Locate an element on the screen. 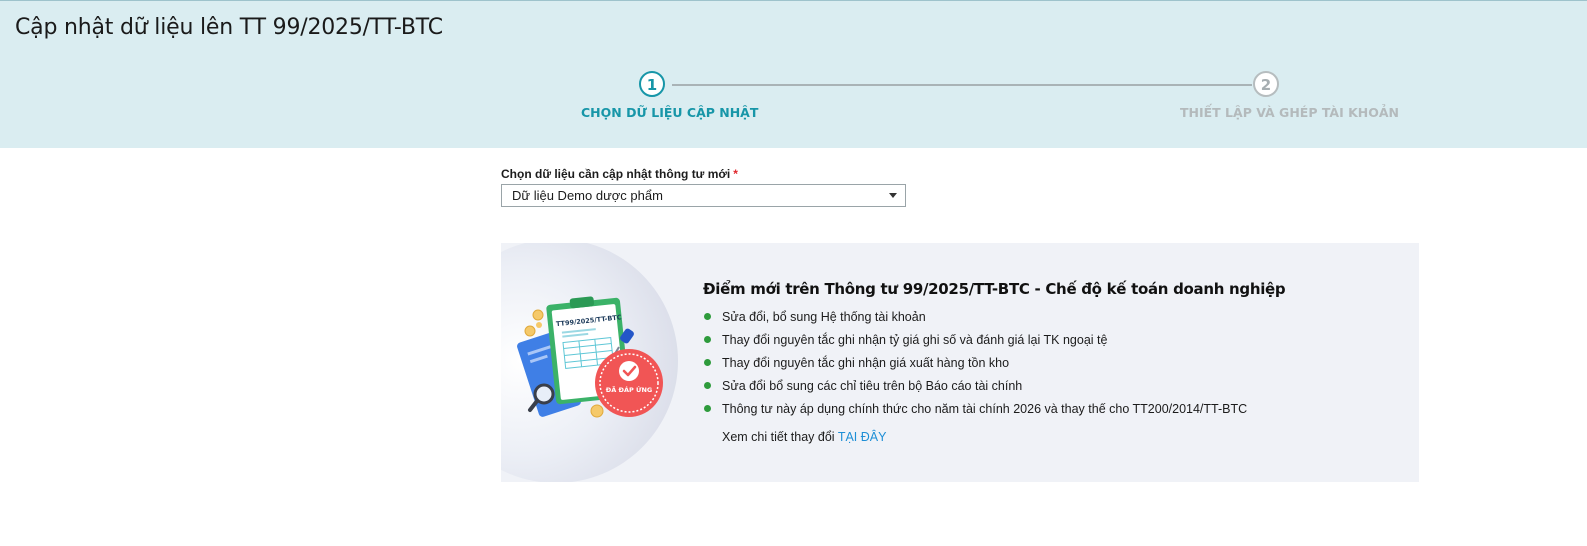 Image resolution: width=1587 pixels, height=546 pixels. circular-illustration: TT99/2025/TT-BTC ĐÃ ĐÁP ỨNG is located at coordinates (589, 362).